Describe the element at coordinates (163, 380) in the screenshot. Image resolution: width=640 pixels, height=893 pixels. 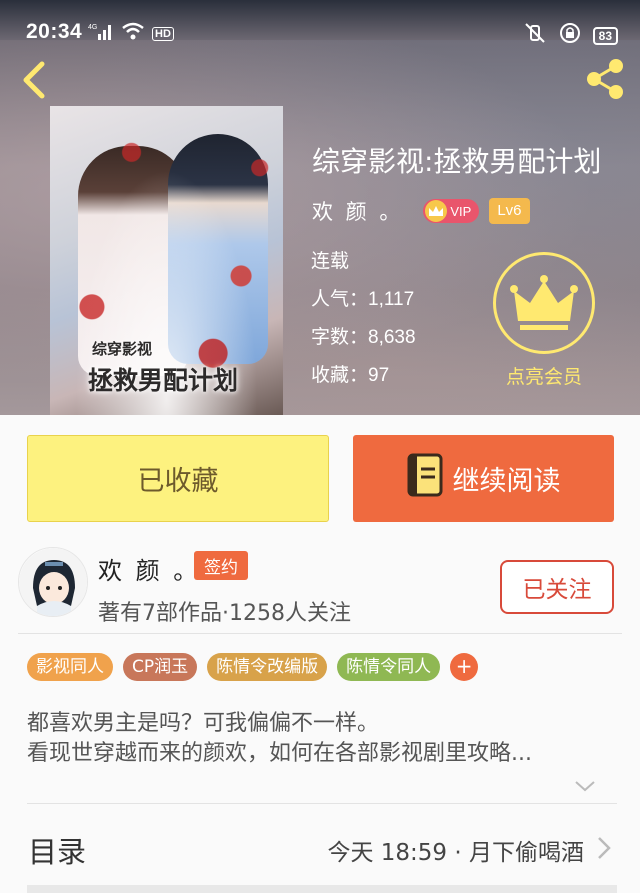
I see `cover-title: 拯救男配计划` at that location.